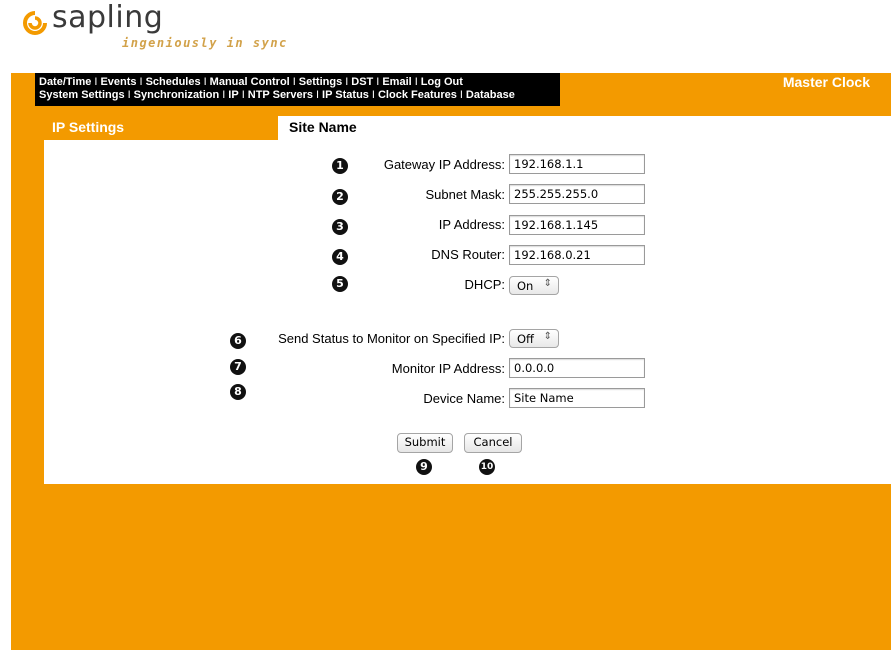 The height and width of the screenshot is (650, 891). Describe the element at coordinates (464, 398) in the screenshot. I see `device-name-label: Device Name:` at that location.